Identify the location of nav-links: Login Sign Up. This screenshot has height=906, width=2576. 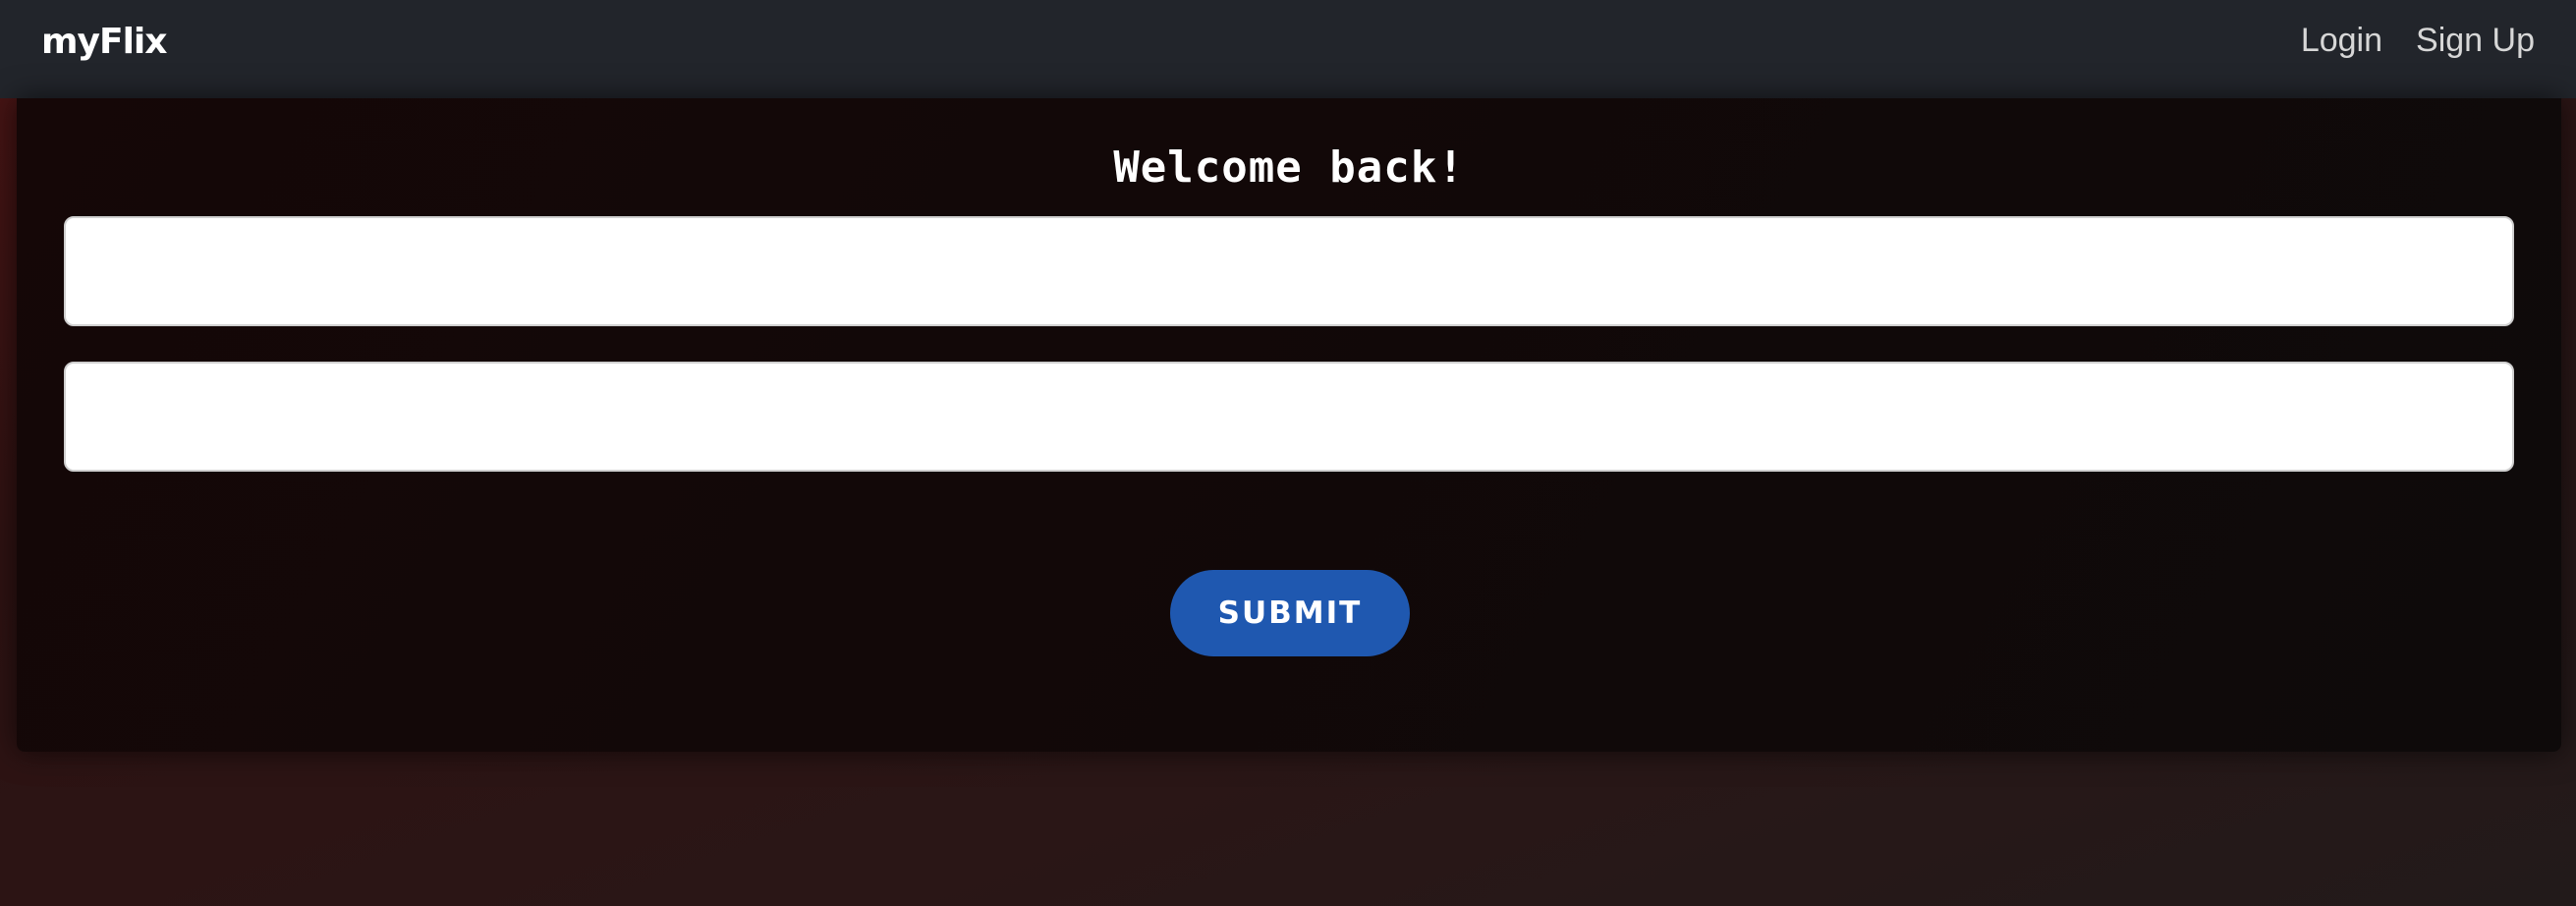
(2418, 41).